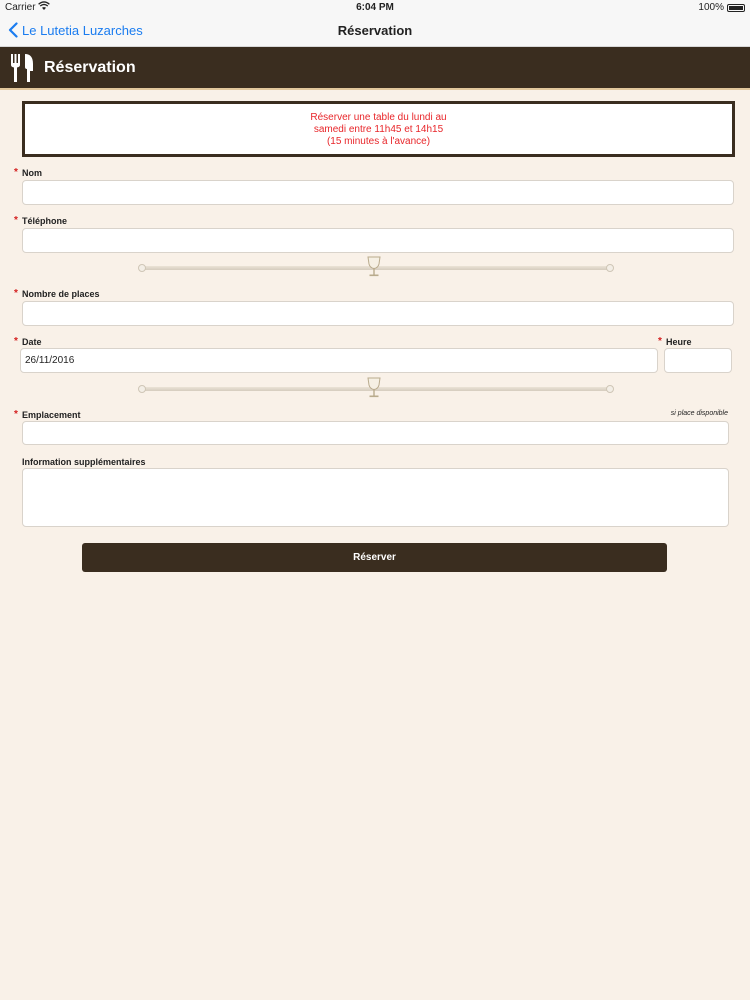 The image size is (750, 1000). Describe the element at coordinates (61, 294) in the screenshot. I see `nombre-places-label: Nombre de places` at that location.